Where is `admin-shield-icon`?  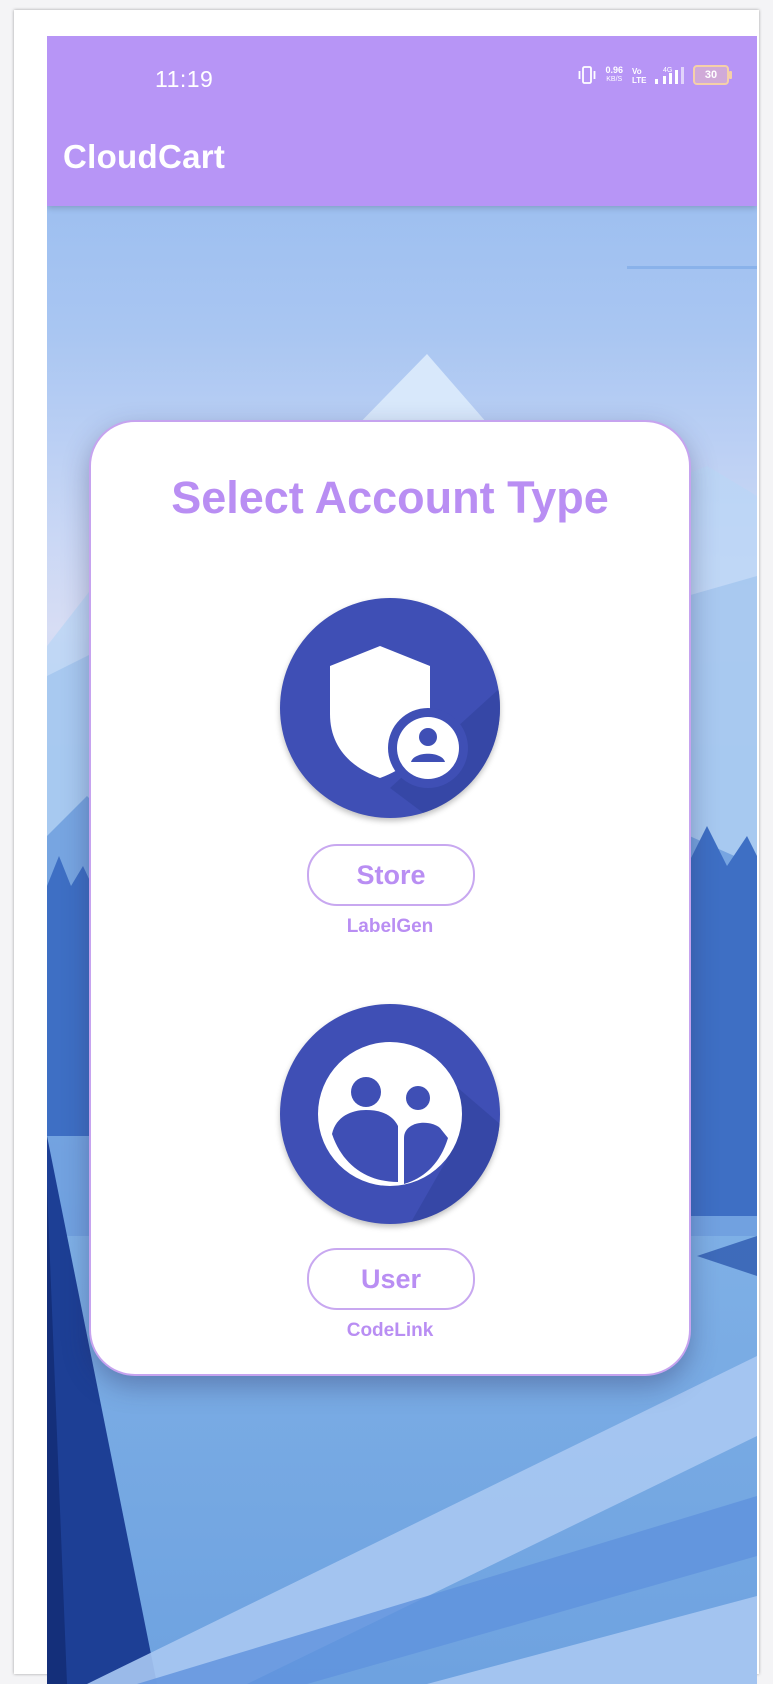
admin-shield-icon is located at coordinates (390, 708).